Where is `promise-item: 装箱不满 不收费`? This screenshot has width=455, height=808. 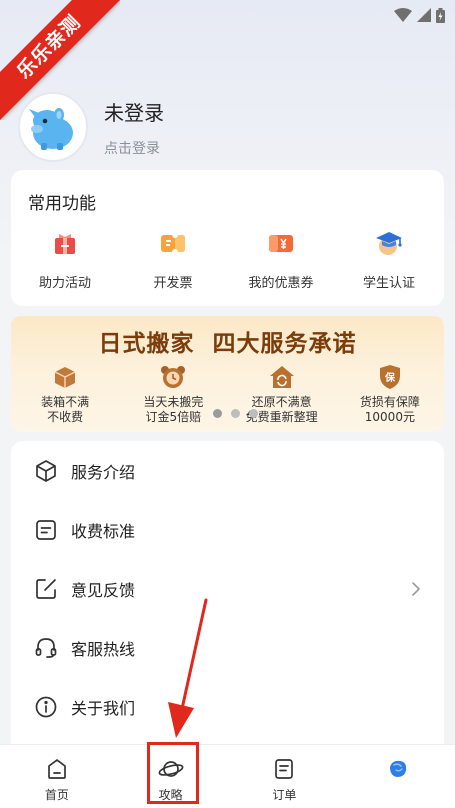 promise-item: 装箱不满 不收费 is located at coordinates (65, 394).